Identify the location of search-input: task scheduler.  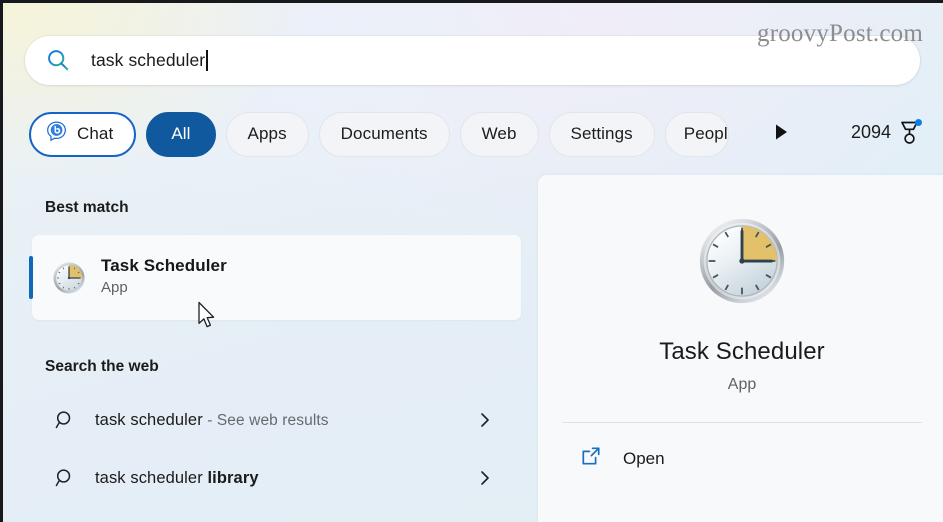
(149, 60).